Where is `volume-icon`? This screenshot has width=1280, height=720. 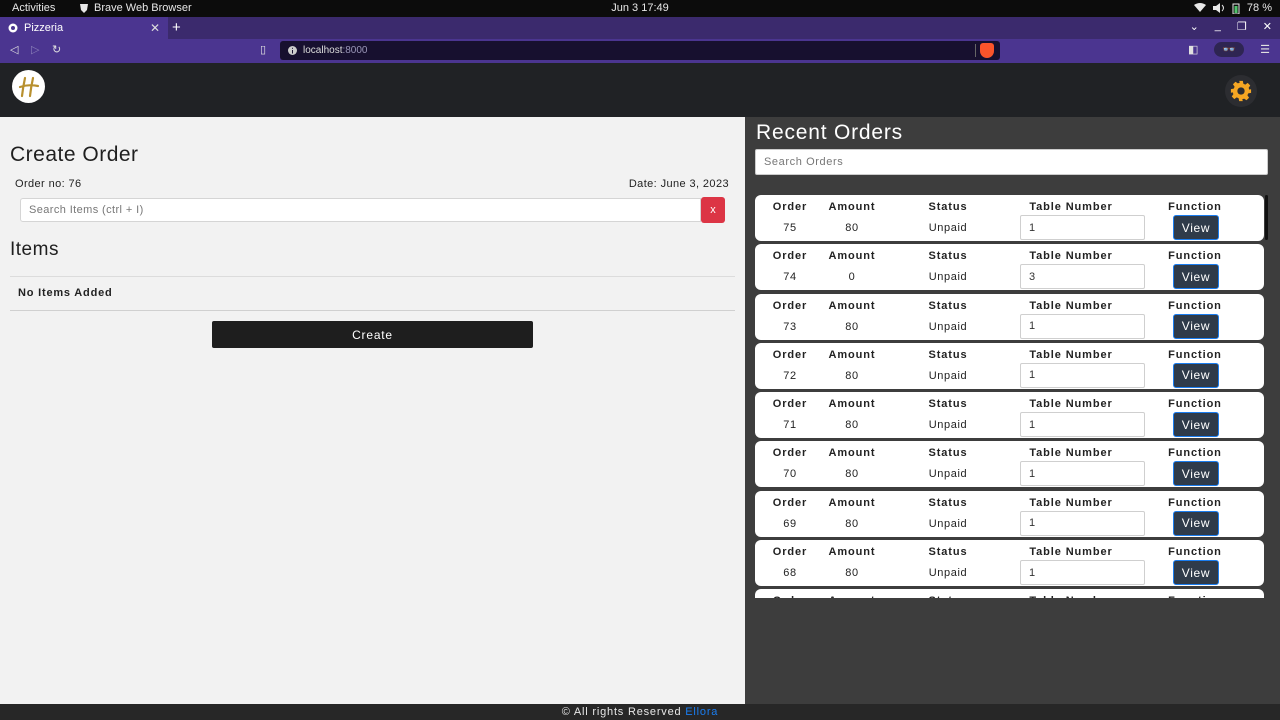
volume-icon is located at coordinates (1218, 8).